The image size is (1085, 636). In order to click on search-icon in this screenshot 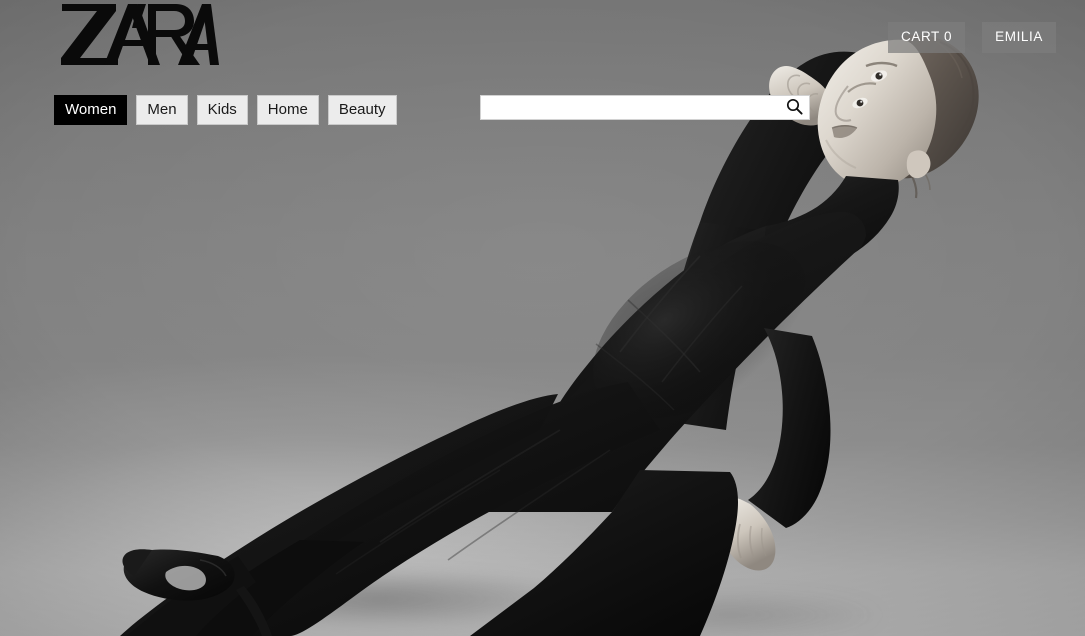, I will do `click(794, 108)`.